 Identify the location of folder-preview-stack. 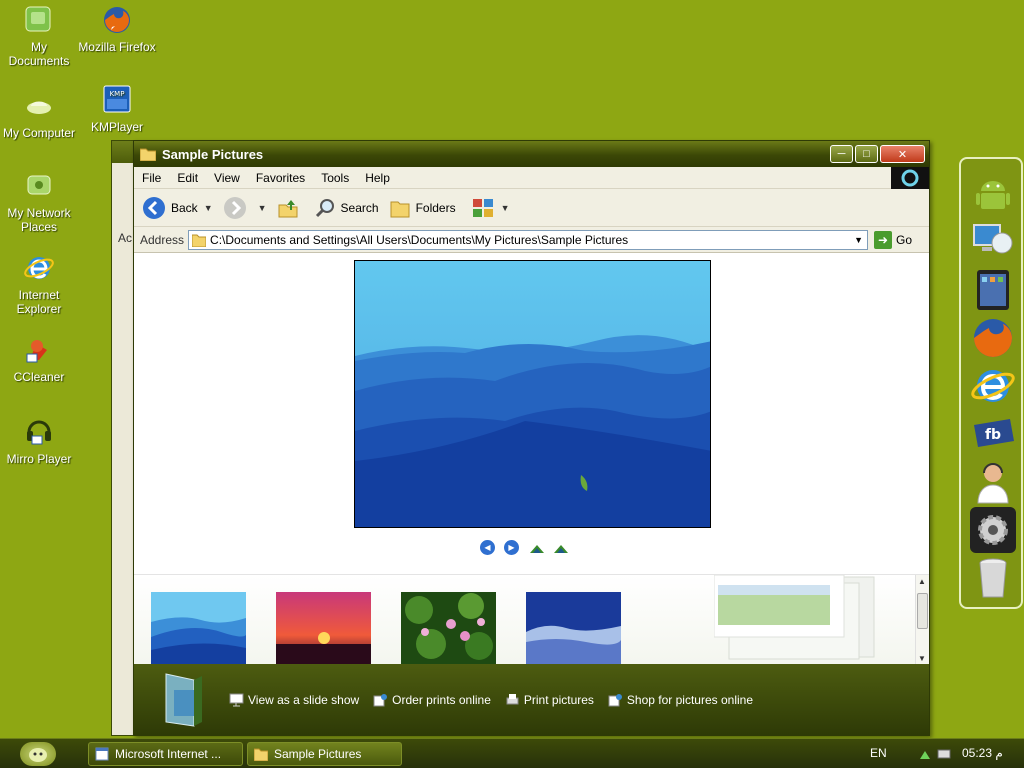
(798, 619).